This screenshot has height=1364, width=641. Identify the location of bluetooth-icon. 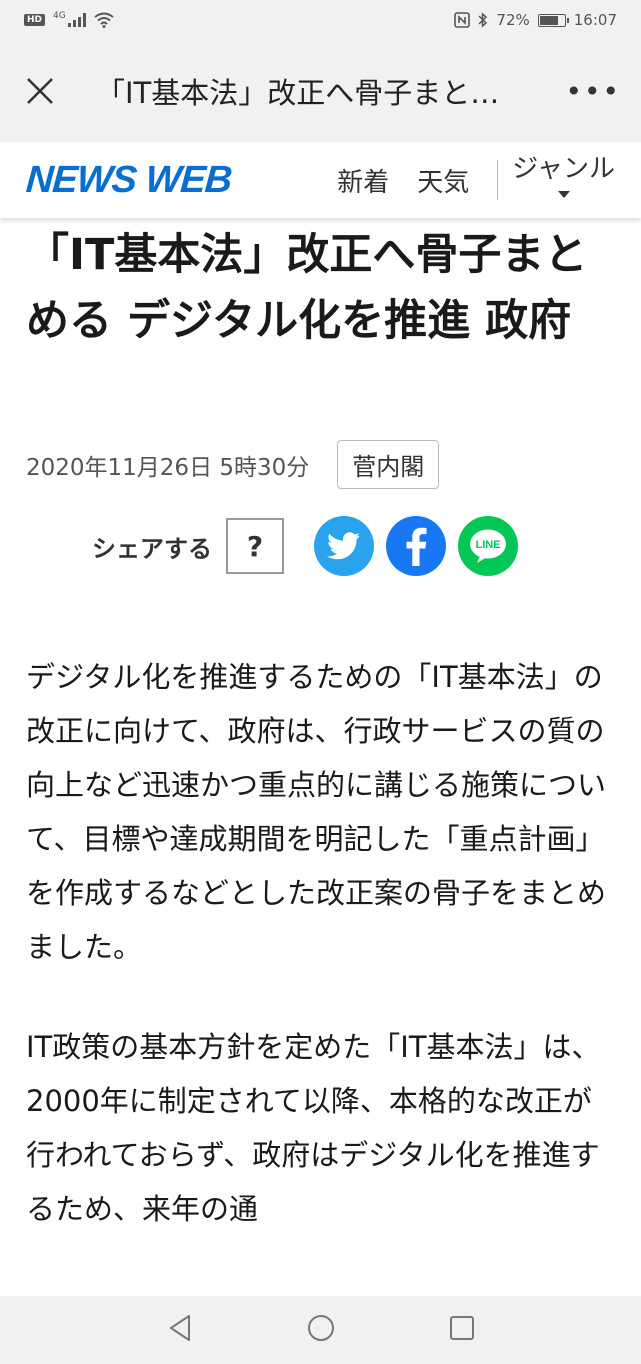
(483, 20).